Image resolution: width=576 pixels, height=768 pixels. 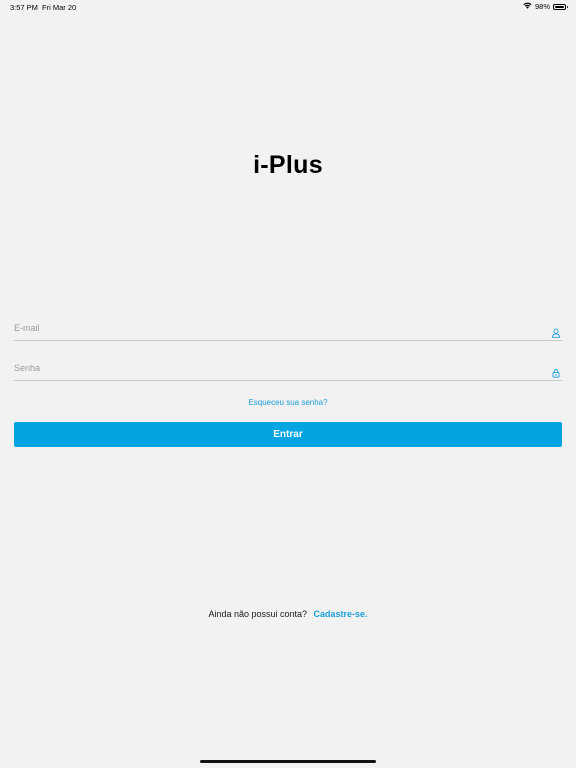 I want to click on login-button: Entrar, so click(x=288, y=434).